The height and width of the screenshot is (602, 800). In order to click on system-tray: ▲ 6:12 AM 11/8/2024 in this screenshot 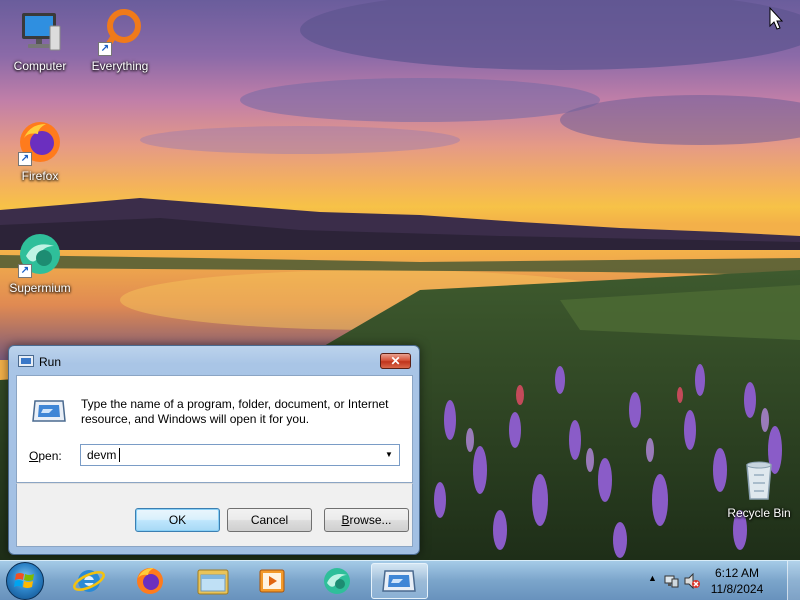, I will do `click(720, 581)`.